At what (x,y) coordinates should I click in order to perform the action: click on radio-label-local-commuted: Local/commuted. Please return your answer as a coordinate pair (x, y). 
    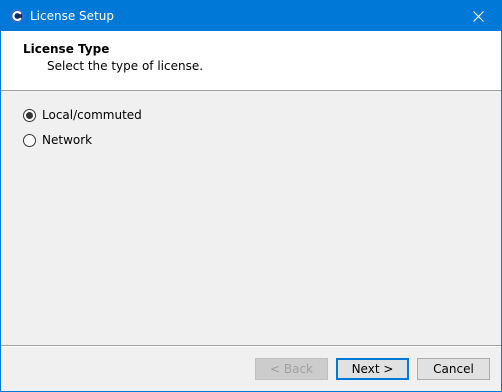
    Looking at the image, I should click on (92, 115).